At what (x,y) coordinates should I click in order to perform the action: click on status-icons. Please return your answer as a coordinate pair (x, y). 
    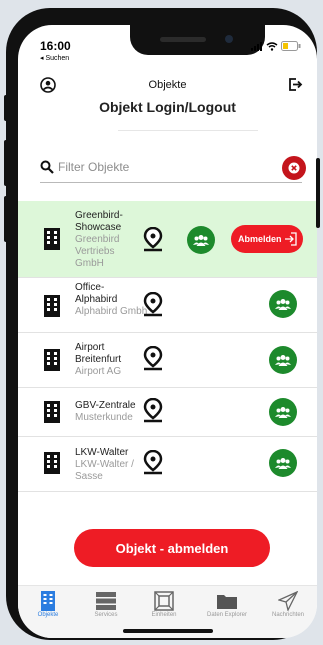
    Looking at the image, I should click on (276, 46).